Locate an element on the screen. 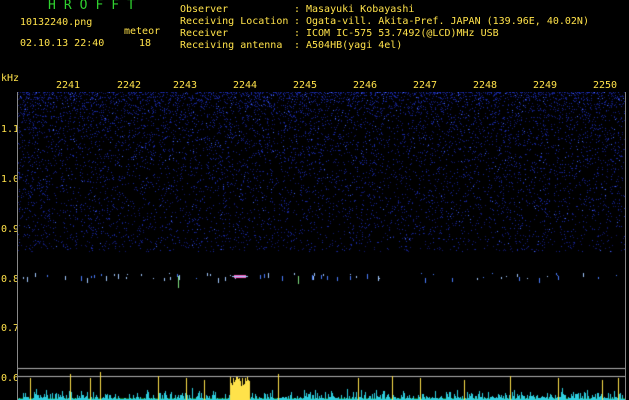  time-tick: 2250 is located at coordinates (605, 85).